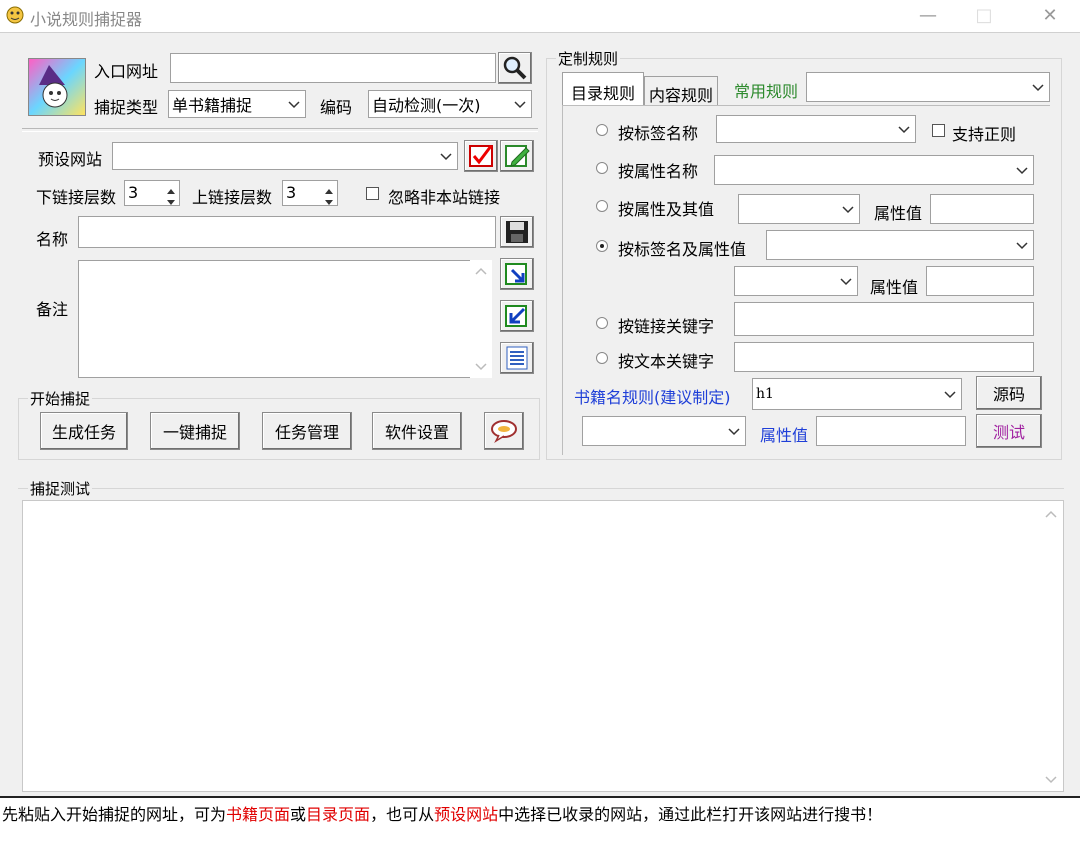  Describe the element at coordinates (336, 107) in the screenshot. I see `encoding-label: 编码` at that location.